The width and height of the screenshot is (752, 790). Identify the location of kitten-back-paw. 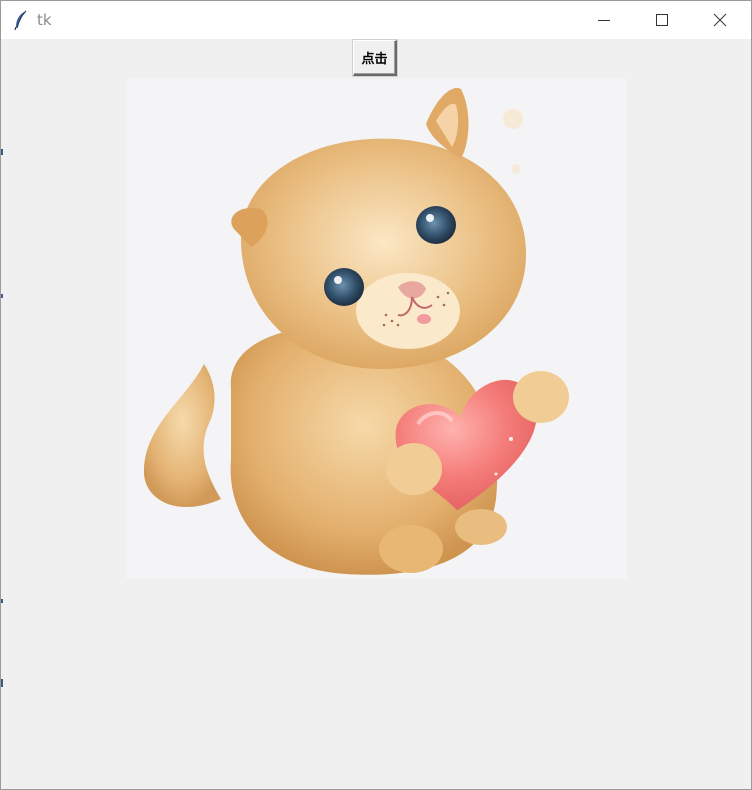
(411, 549).